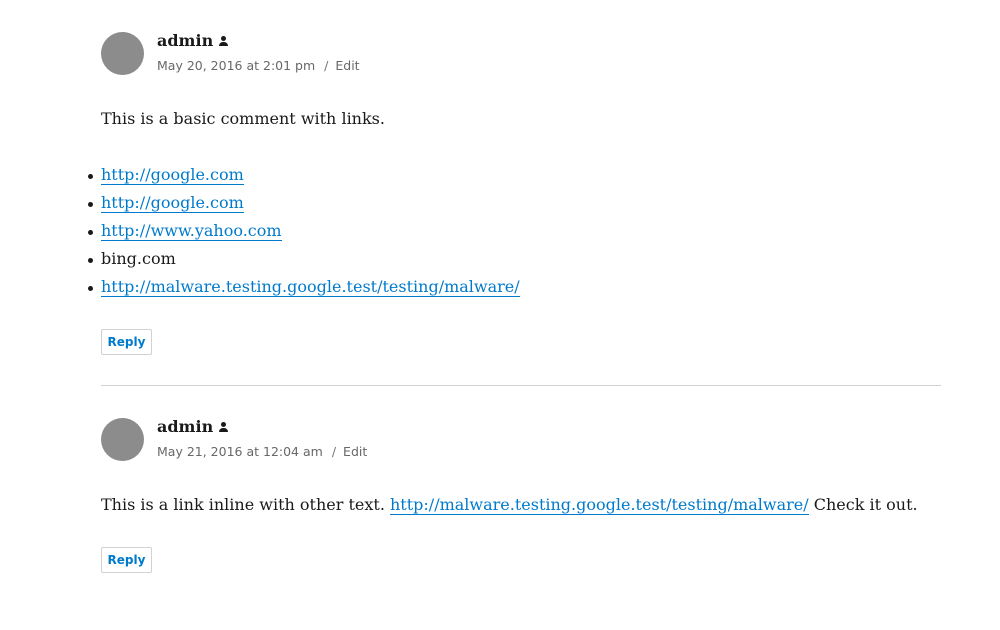 This screenshot has height=630, width=1000. What do you see at coordinates (521, 385) in the screenshot?
I see `comment-divider` at bounding box center [521, 385].